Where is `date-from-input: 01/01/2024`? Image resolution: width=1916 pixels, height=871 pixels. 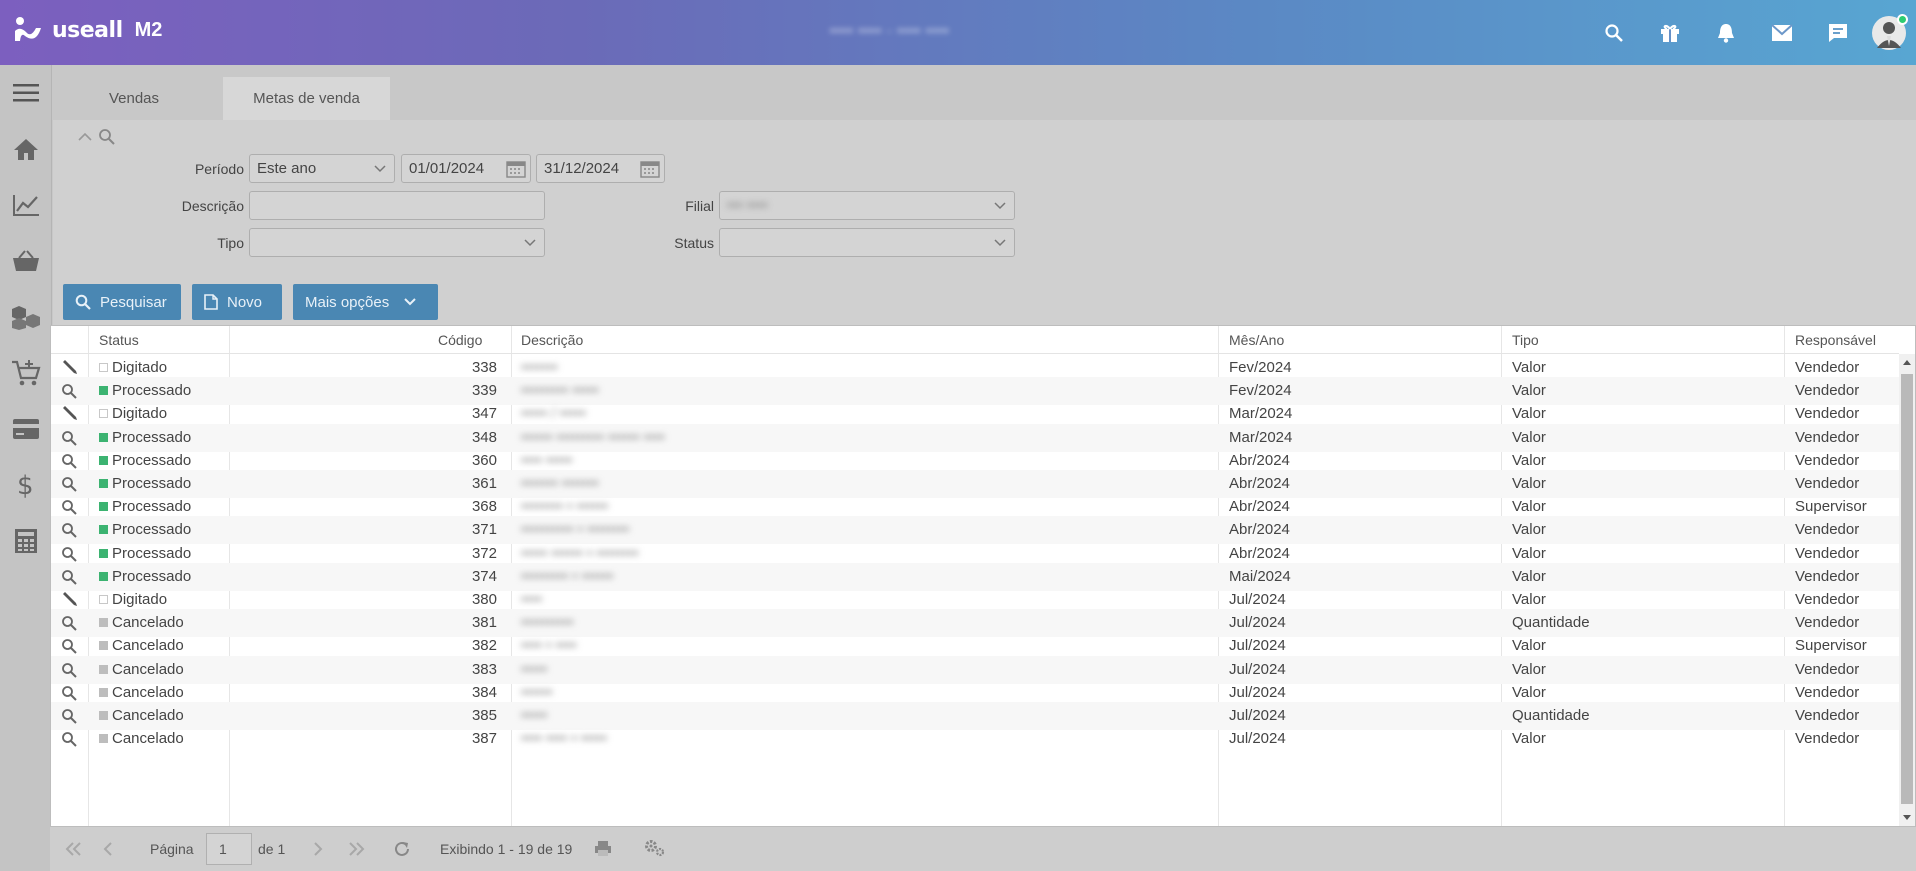 date-from-input: 01/01/2024 is located at coordinates (466, 168).